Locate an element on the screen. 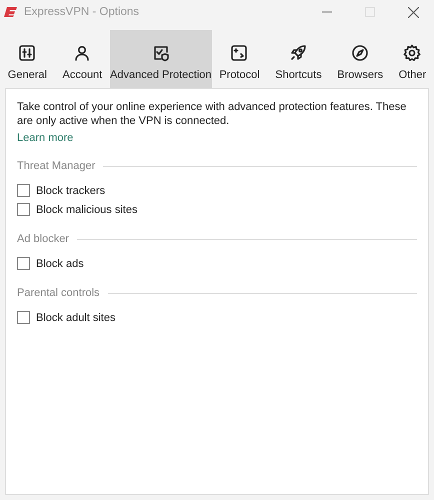  sliders-icon is located at coordinates (27, 53).